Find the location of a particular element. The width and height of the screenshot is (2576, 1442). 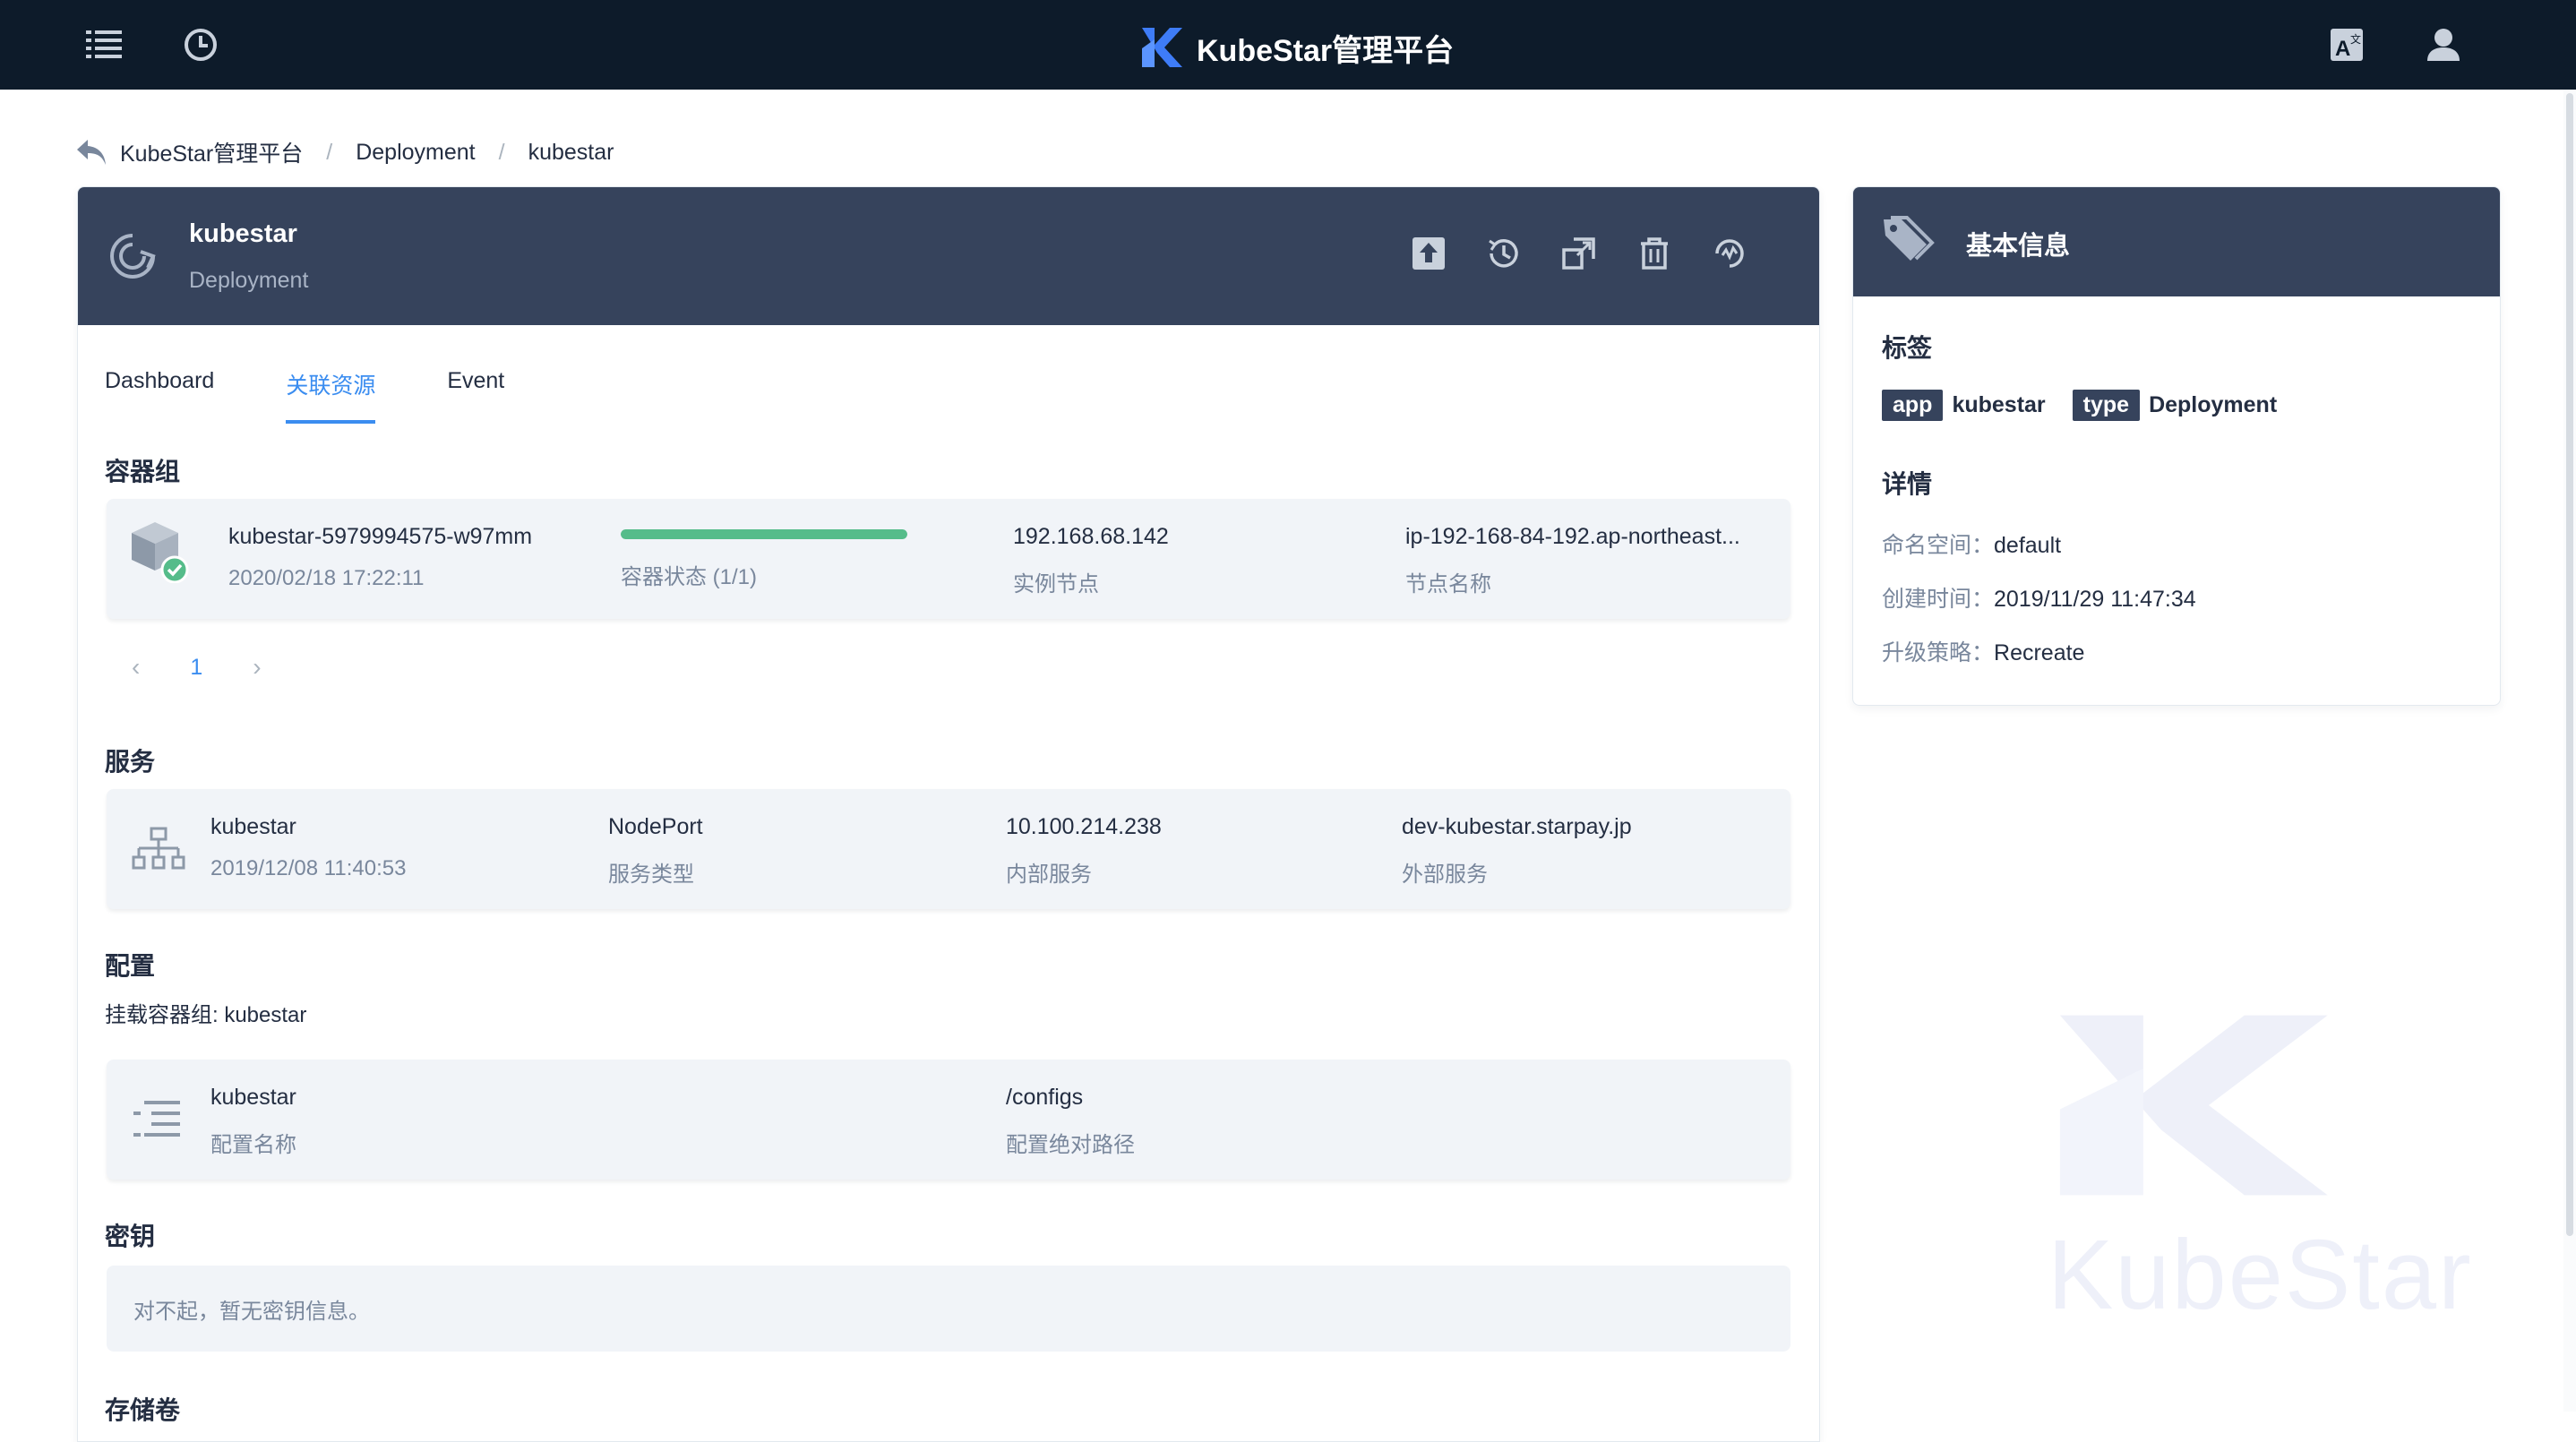

detail-namespace: 命名空间：default is located at coordinates (1971, 544).